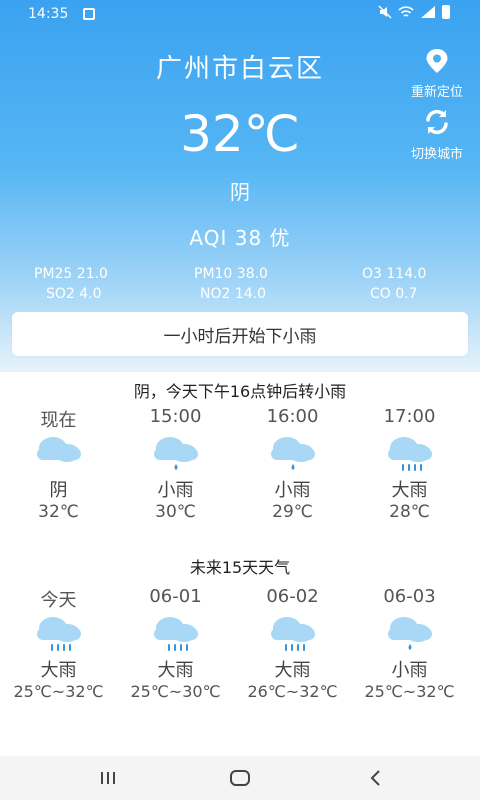 The image size is (480, 800). I want to click on pm25-value: PM25 21.0, so click(71, 274).